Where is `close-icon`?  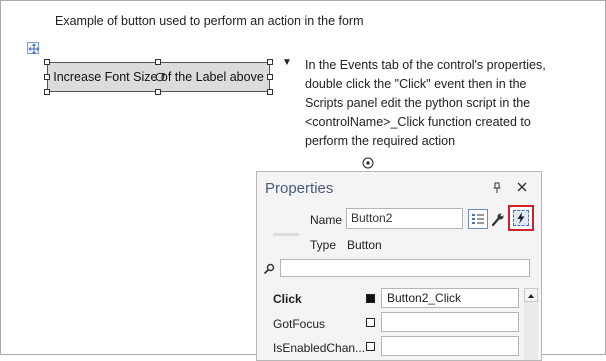 close-icon is located at coordinates (522, 186).